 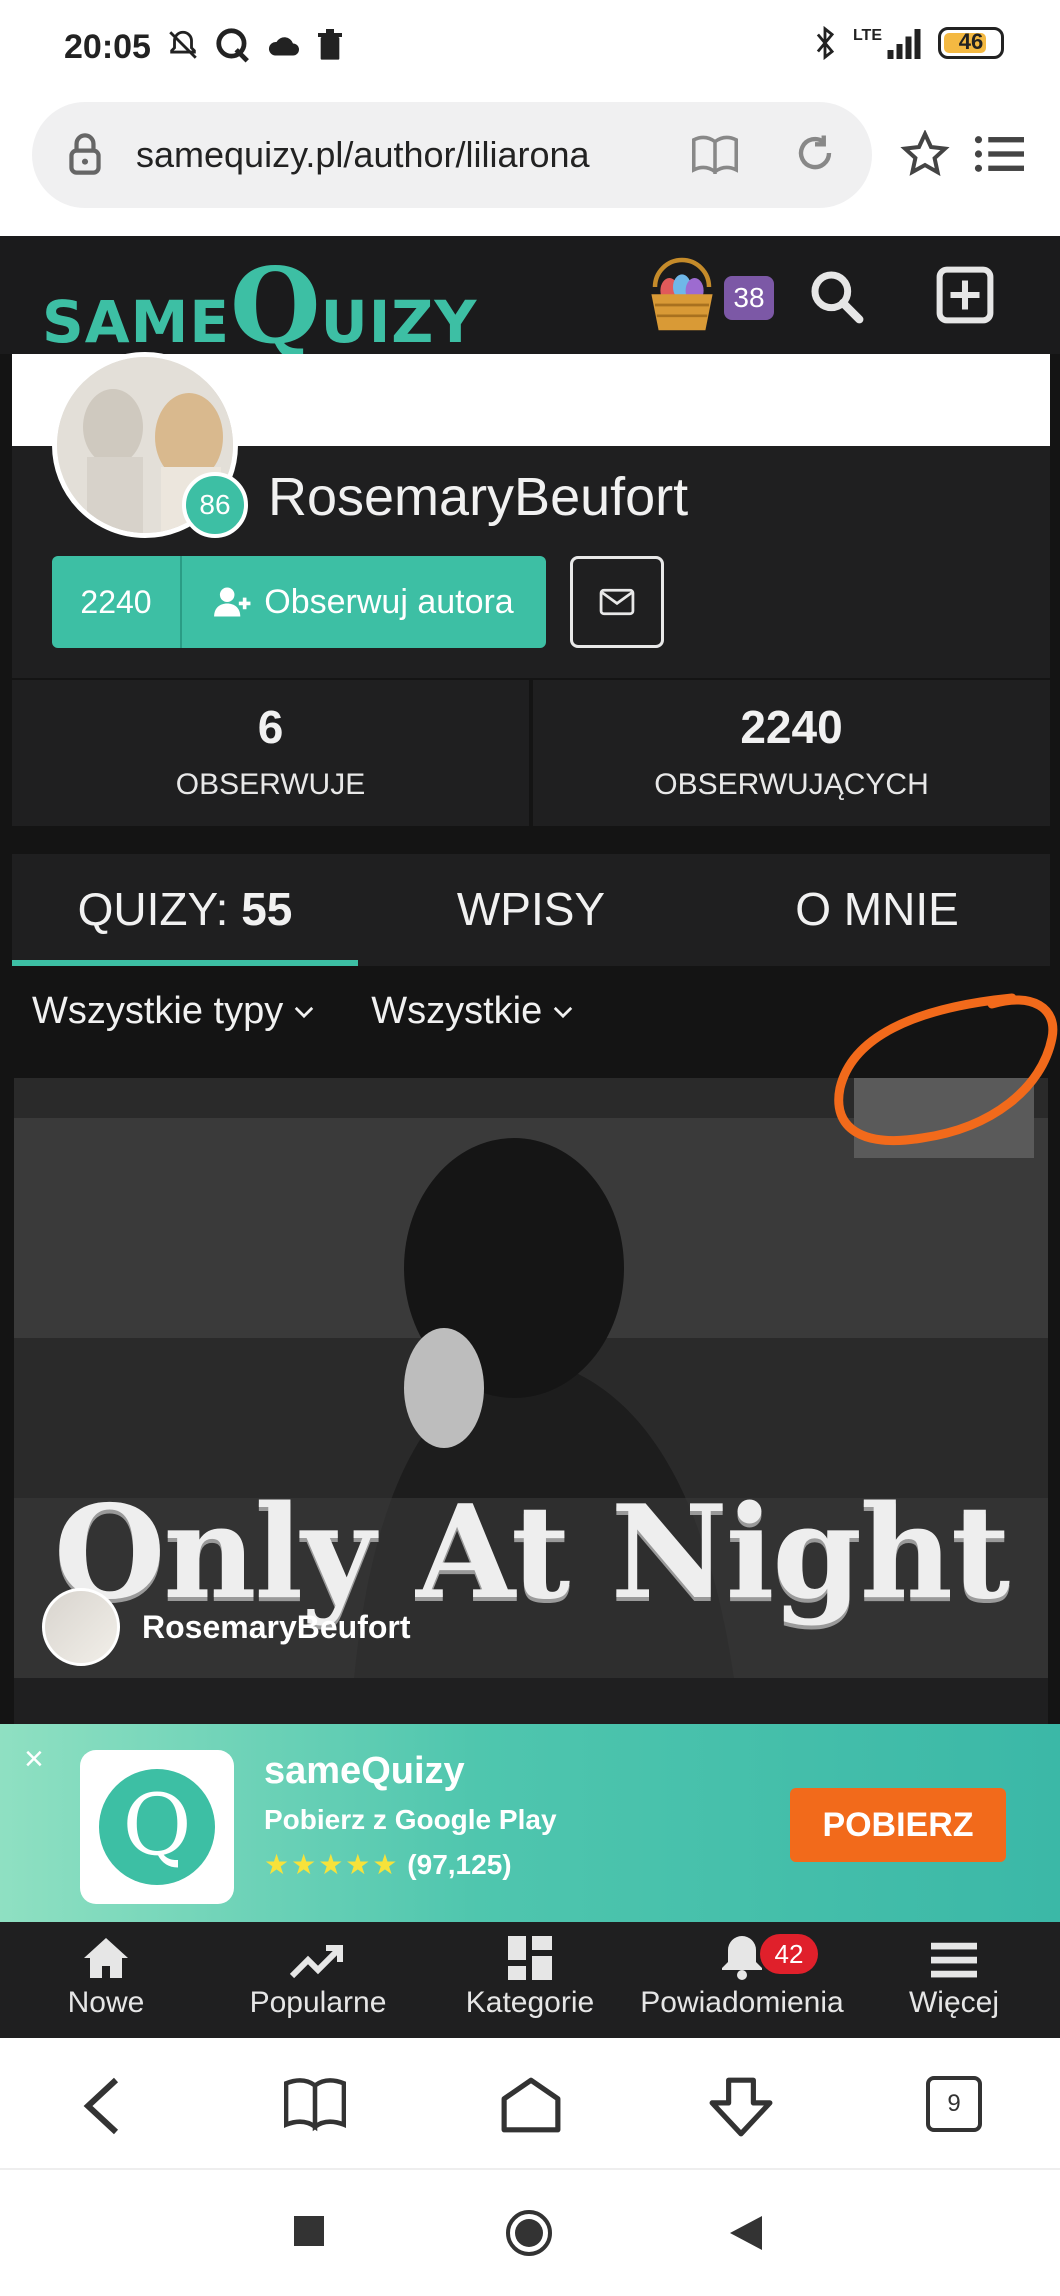 What do you see at coordinates (789, 1954) in the screenshot?
I see `notification-count-badge: 42` at bounding box center [789, 1954].